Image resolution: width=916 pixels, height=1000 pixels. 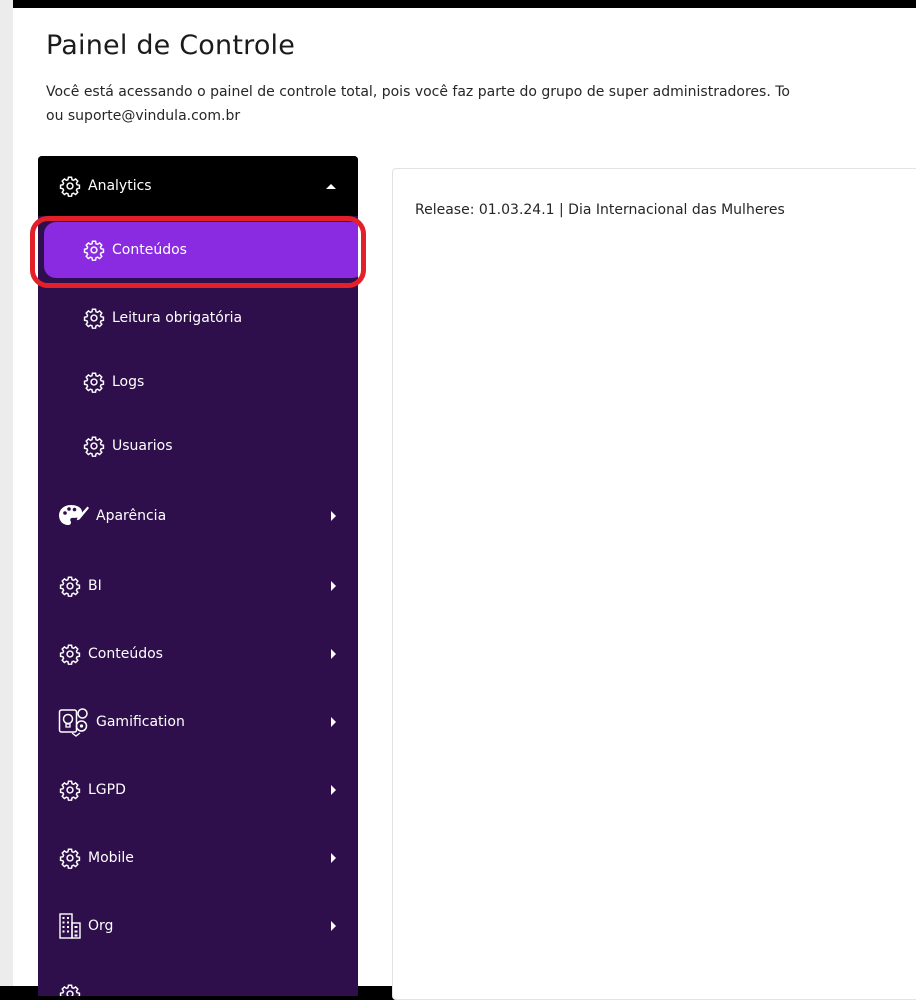 I want to click on sidebar-item-bi: BI, so click(x=198, y=586).